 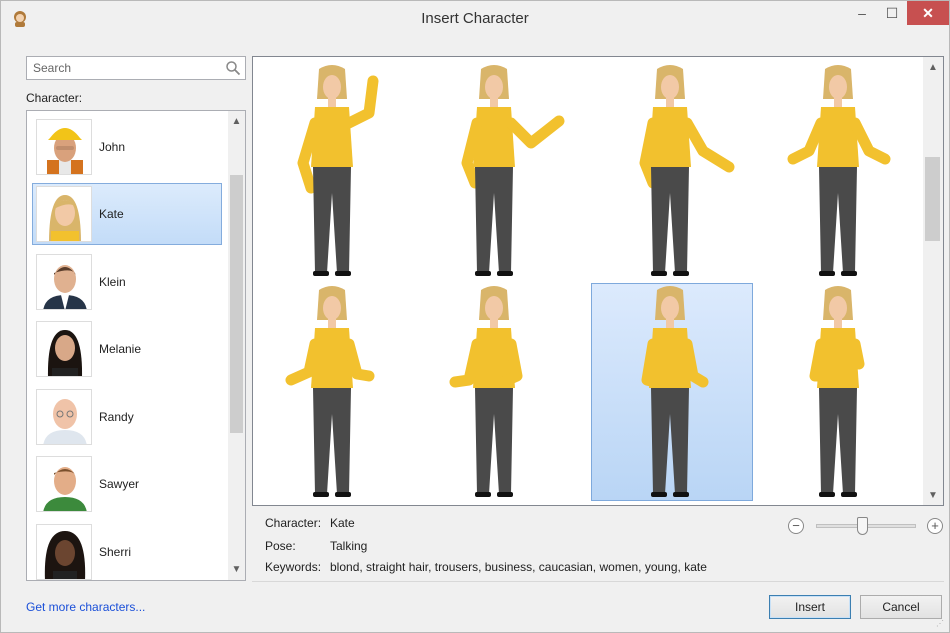 What do you see at coordinates (127, 147) in the screenshot?
I see `list-item-john: John` at bounding box center [127, 147].